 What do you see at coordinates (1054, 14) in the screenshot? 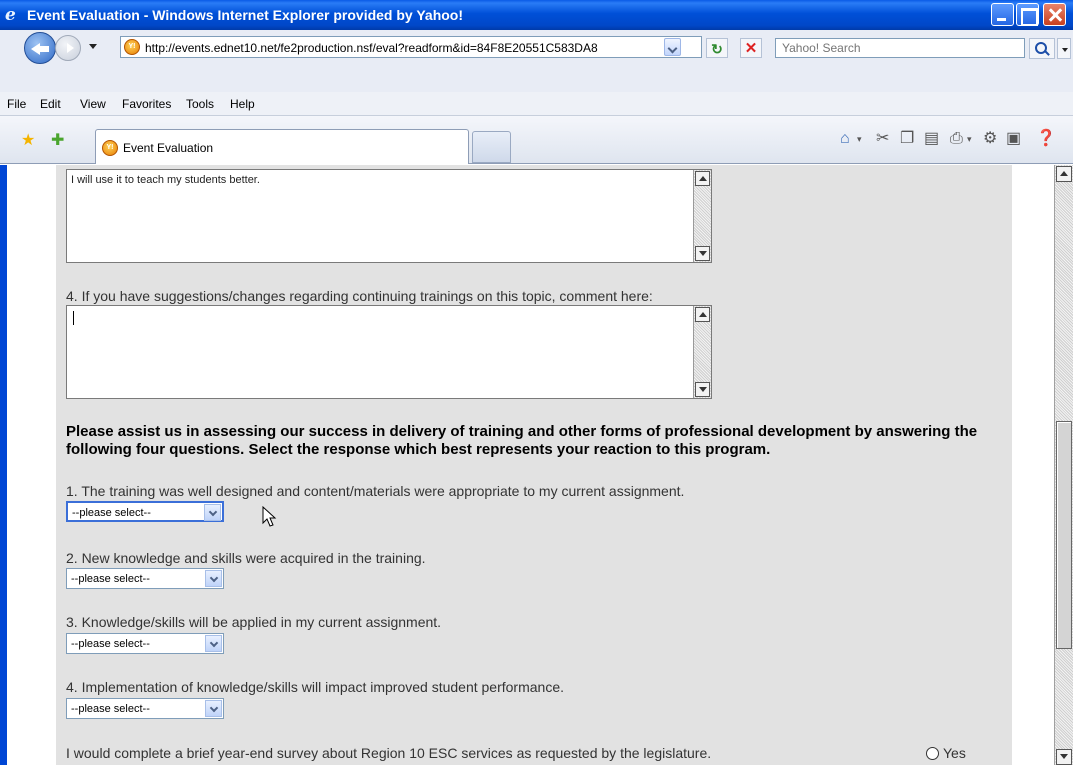
I see `close-button` at bounding box center [1054, 14].